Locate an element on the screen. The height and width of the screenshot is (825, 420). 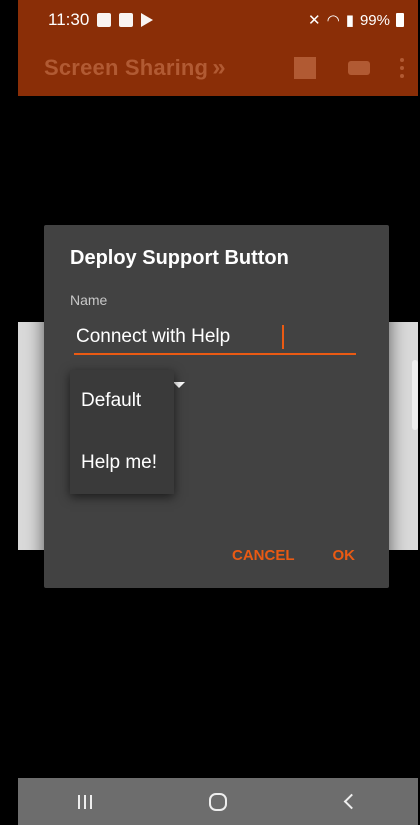
home-icon is located at coordinates (217, 801).